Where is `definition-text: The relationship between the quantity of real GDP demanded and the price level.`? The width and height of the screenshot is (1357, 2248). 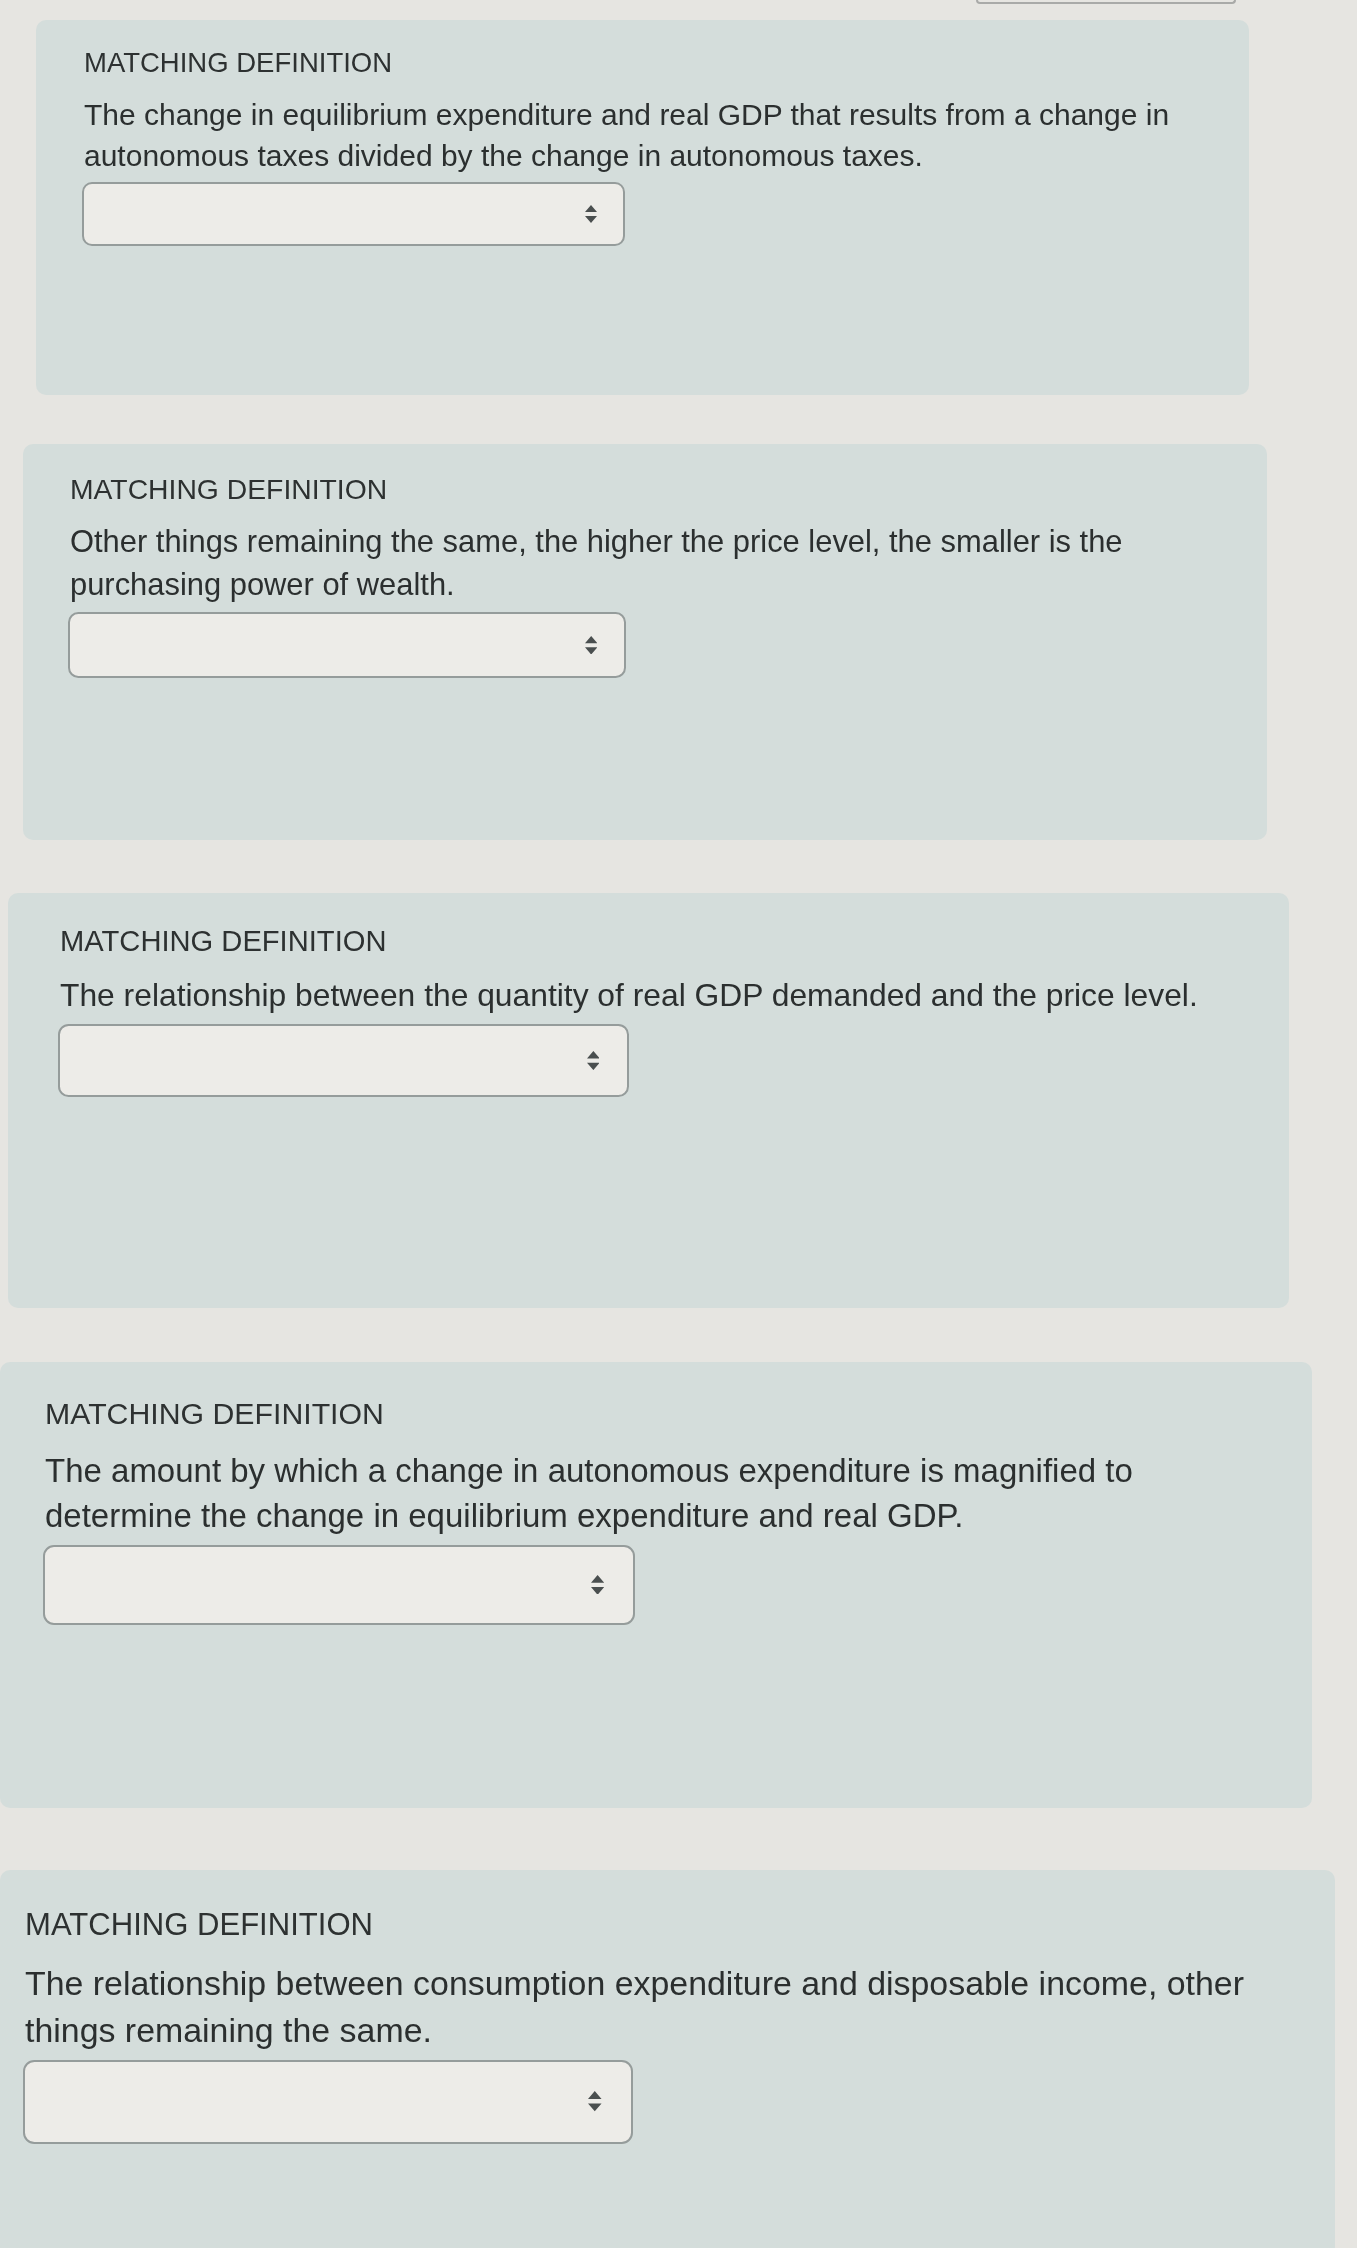 definition-text: The relationship between the quantity of real GDP demanded and the price level. is located at coordinates (629, 995).